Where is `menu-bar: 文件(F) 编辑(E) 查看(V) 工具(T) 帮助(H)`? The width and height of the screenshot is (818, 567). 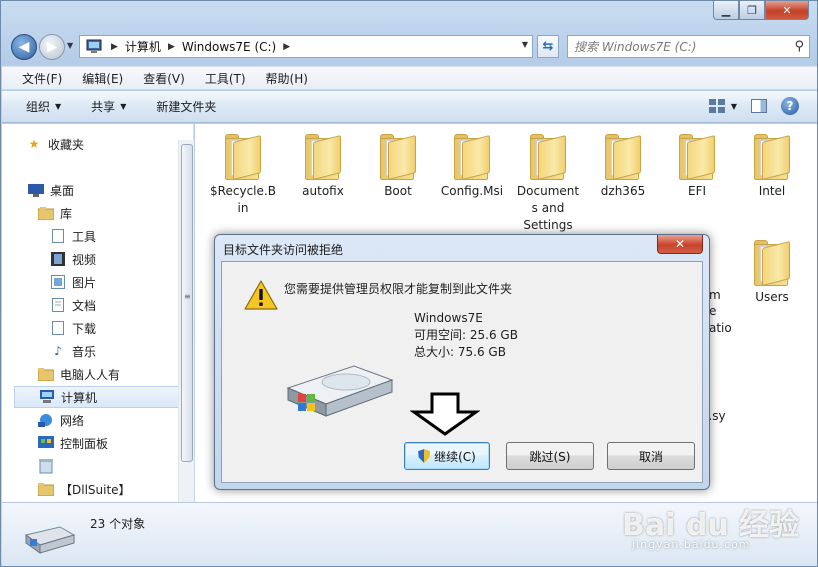 menu-bar: 文件(F) 编辑(E) 查看(V) 工具(T) 帮助(H) is located at coordinates (409, 78).